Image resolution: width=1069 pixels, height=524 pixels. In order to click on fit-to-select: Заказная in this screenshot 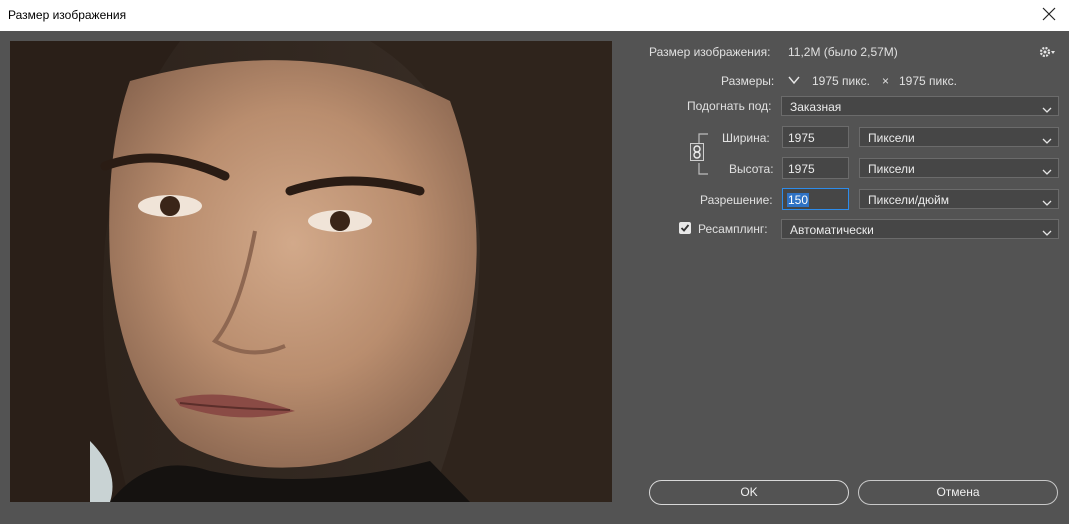, I will do `click(920, 106)`.